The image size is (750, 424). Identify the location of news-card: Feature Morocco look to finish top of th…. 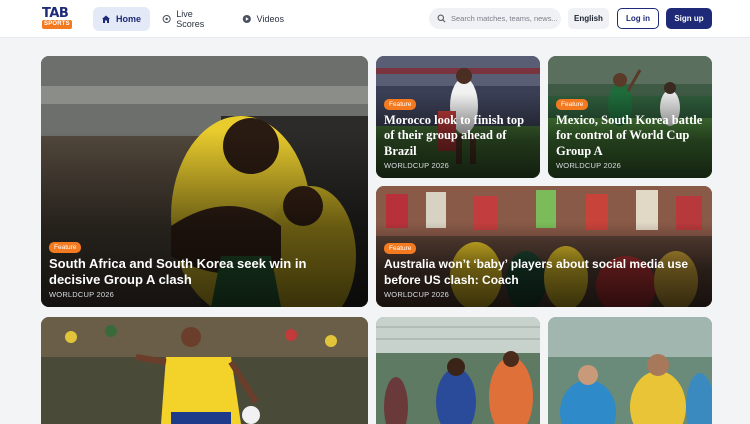
(458, 117).